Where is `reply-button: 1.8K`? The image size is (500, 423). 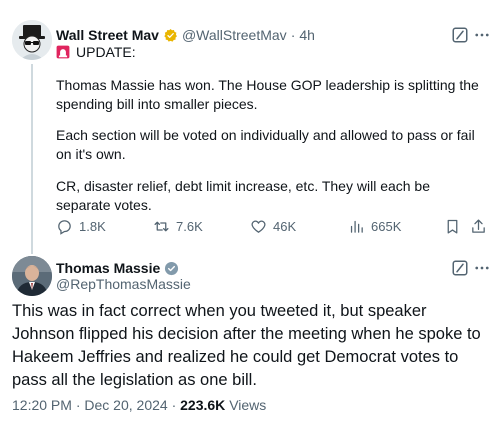
reply-button: 1.8K is located at coordinates (81, 226).